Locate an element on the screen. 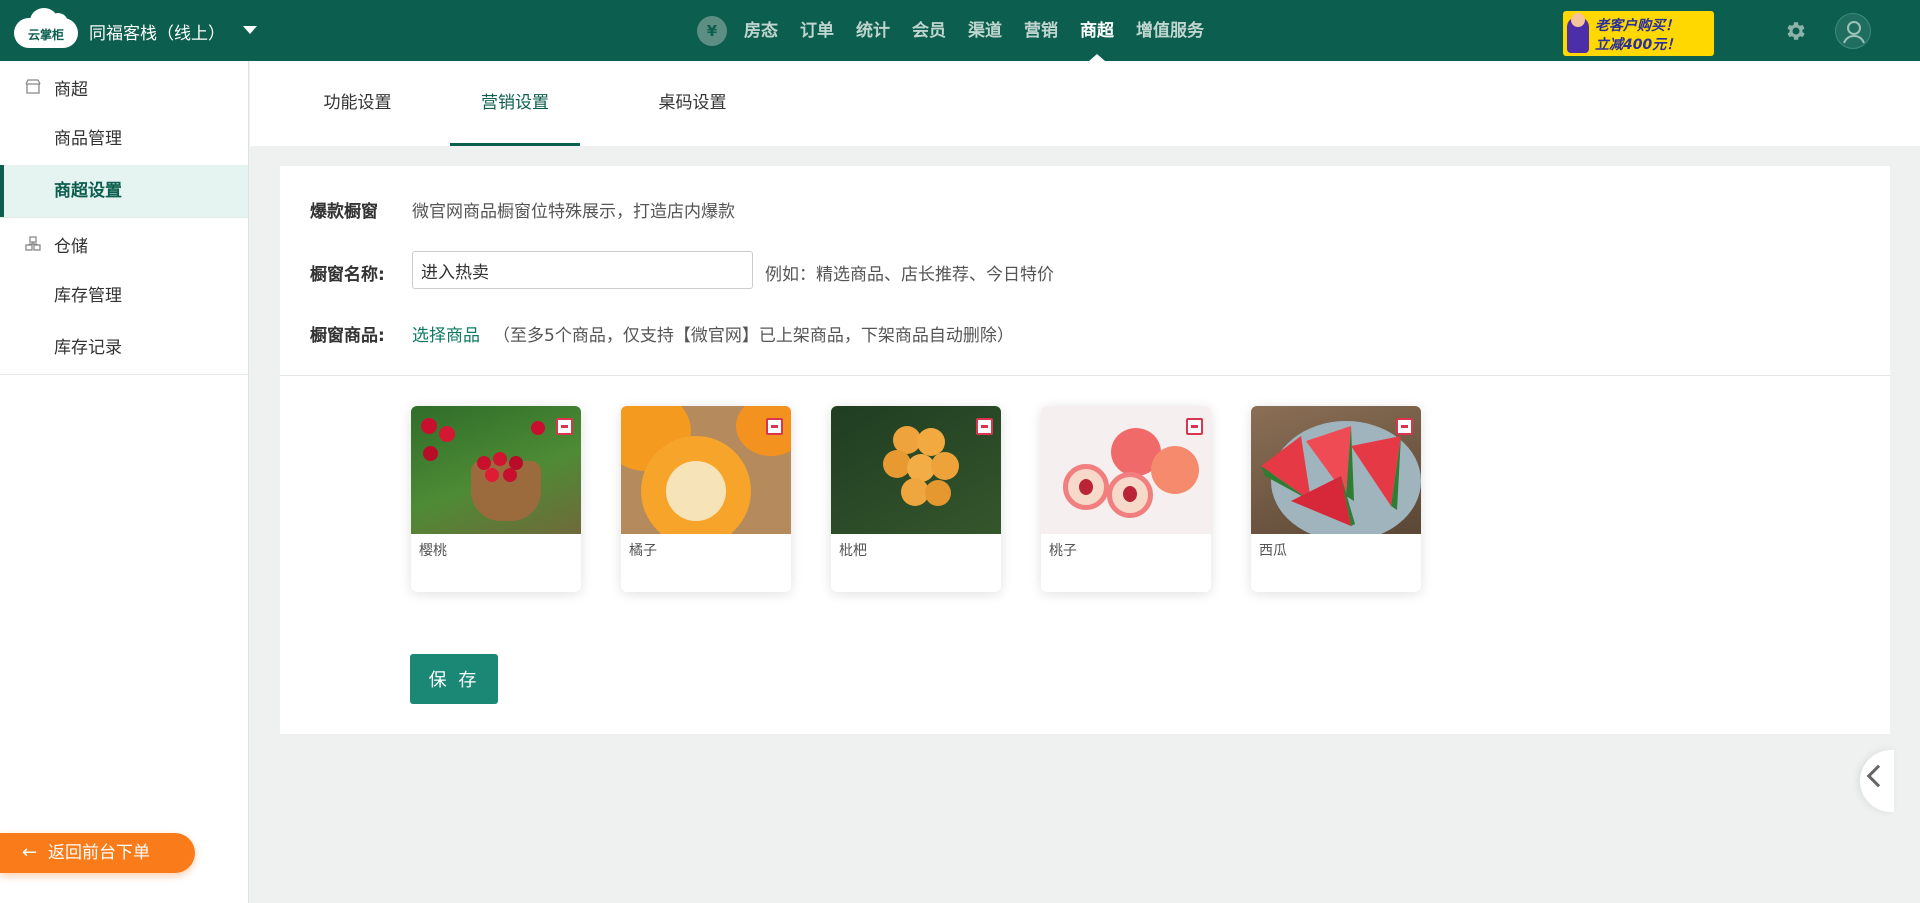 The image size is (1920, 903). goods-card: 桃子 is located at coordinates (1126, 499).